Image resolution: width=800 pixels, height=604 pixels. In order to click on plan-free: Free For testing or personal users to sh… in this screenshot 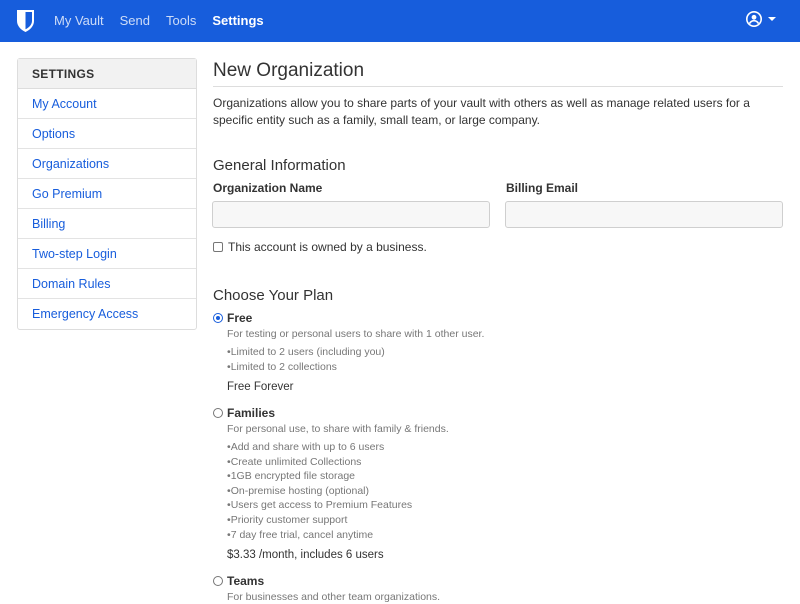, I will do `click(498, 352)`.